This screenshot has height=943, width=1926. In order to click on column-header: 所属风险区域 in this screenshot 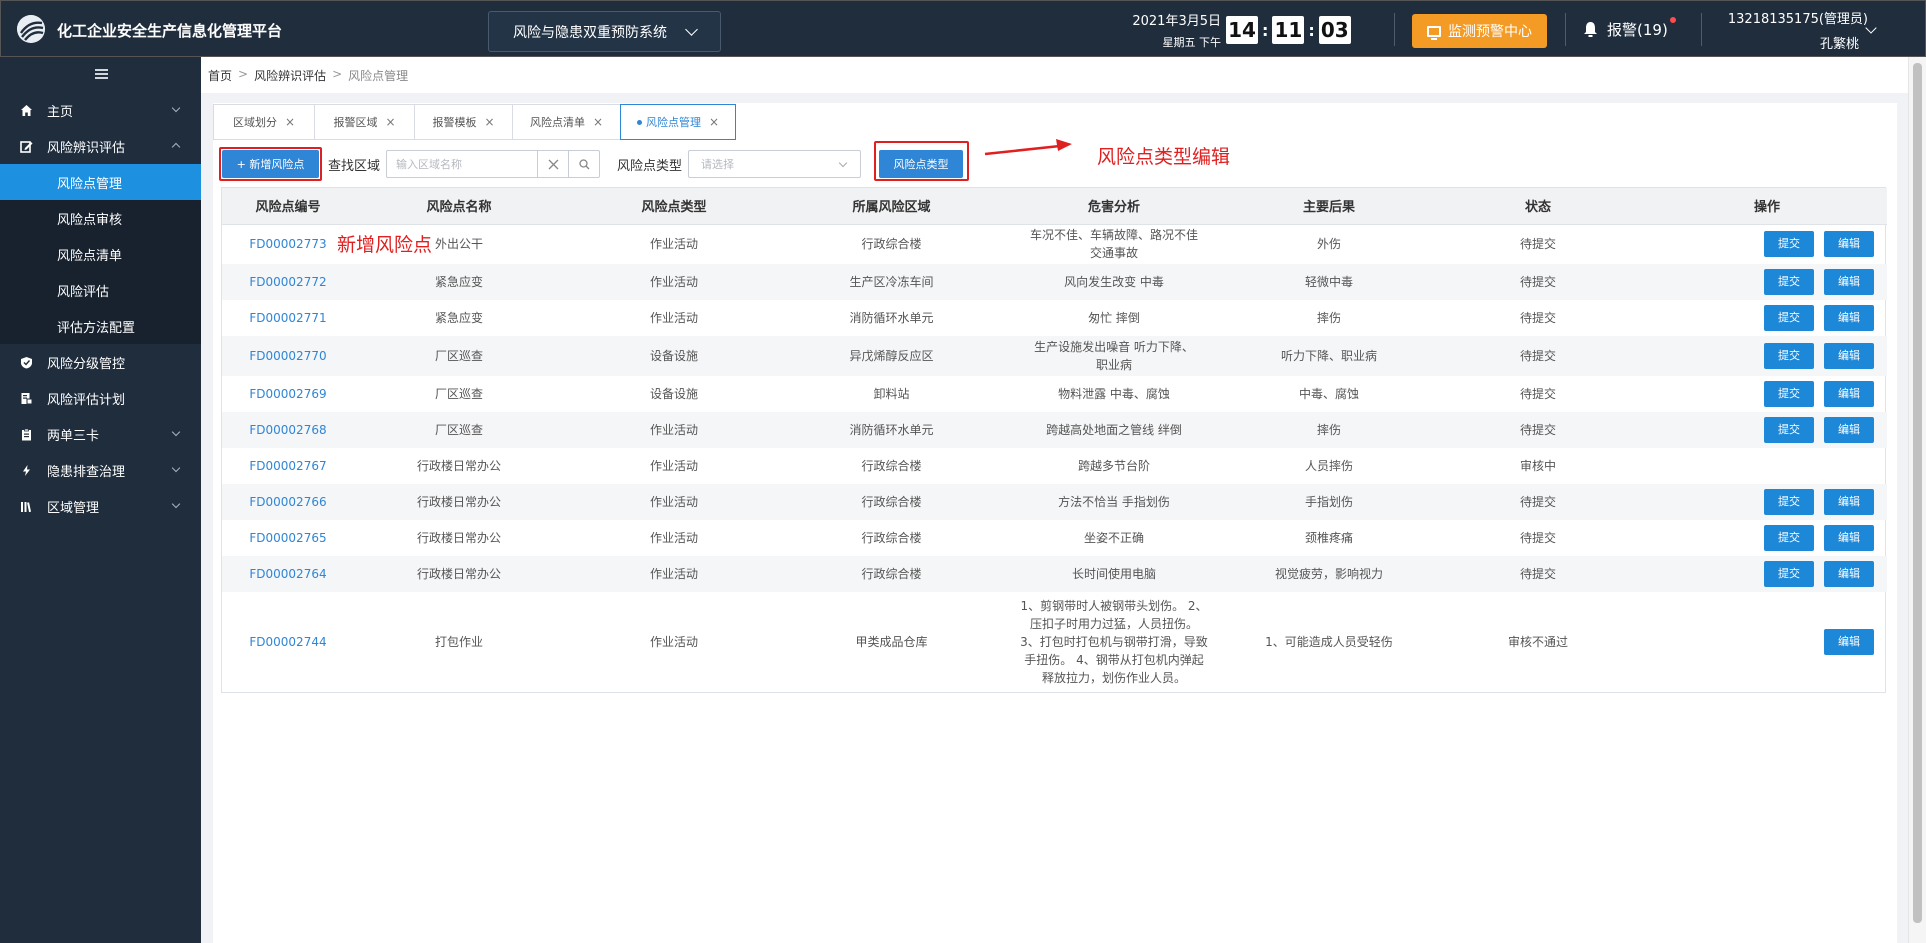, I will do `click(891, 206)`.